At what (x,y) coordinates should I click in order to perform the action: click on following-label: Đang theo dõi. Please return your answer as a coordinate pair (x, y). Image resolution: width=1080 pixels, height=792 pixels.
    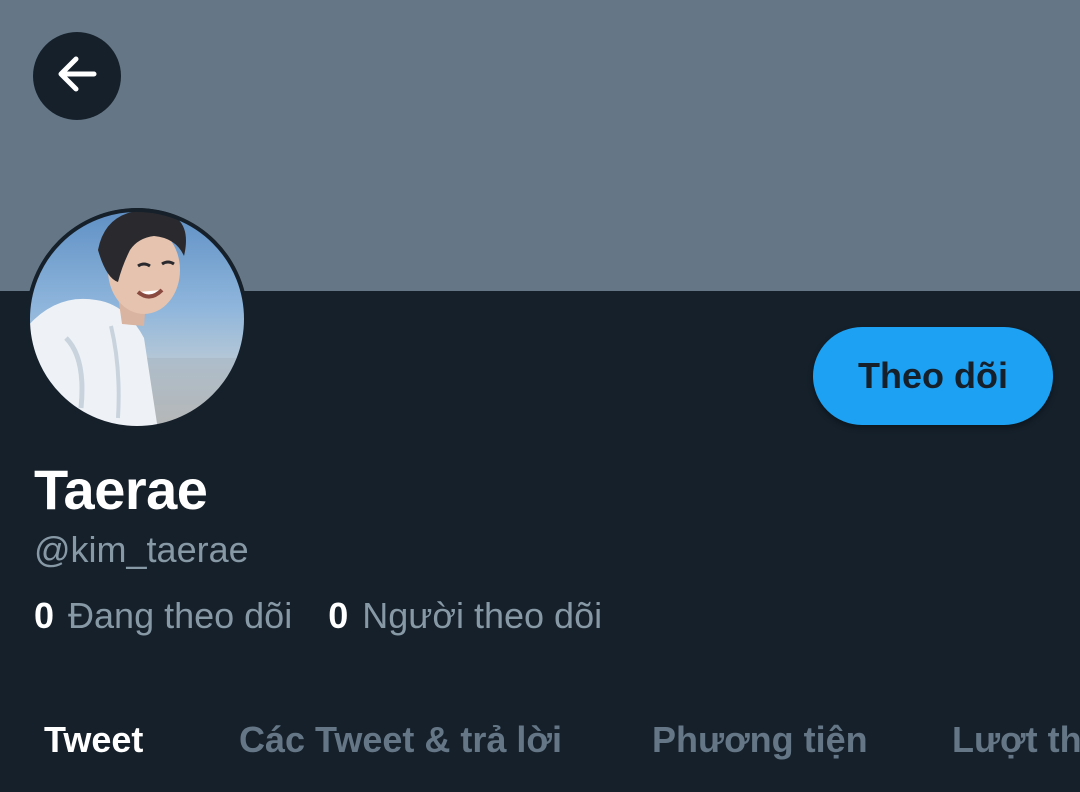
    Looking at the image, I should click on (180, 615).